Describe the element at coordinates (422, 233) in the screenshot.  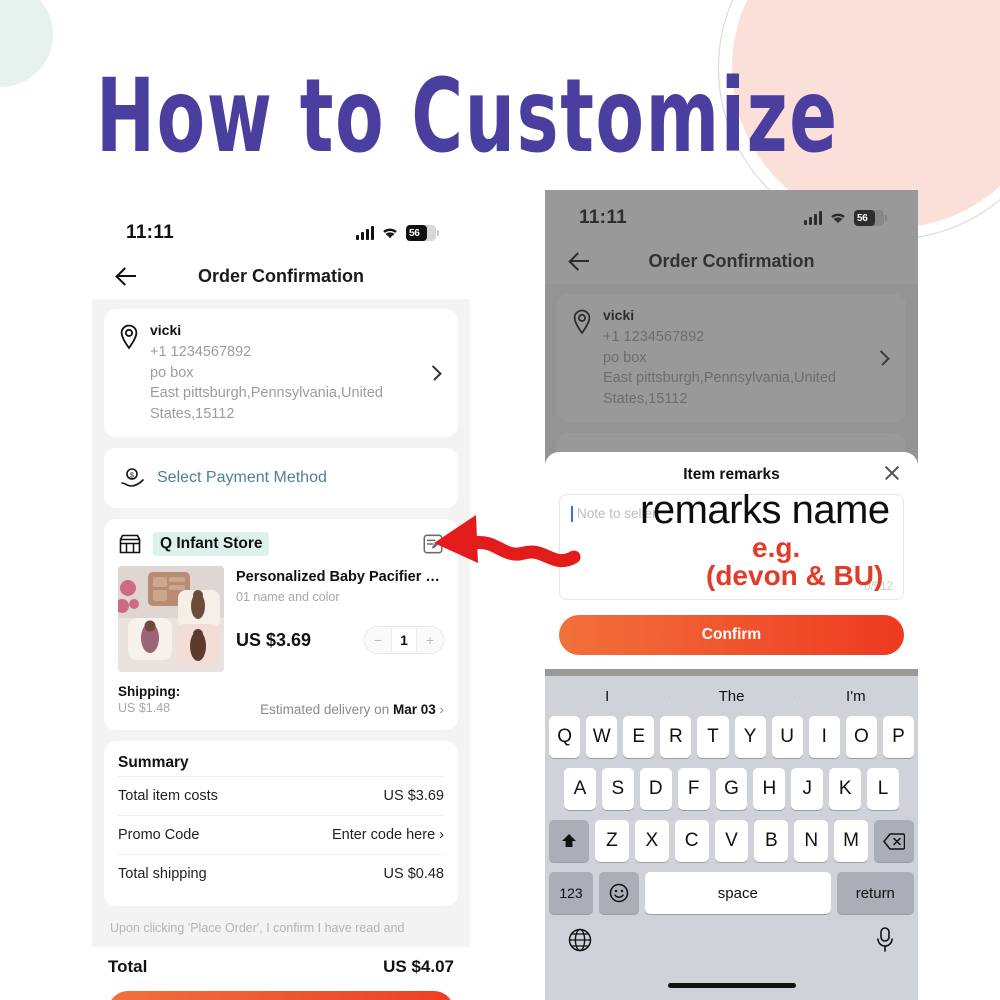
I see `battery-icon: 56` at that location.